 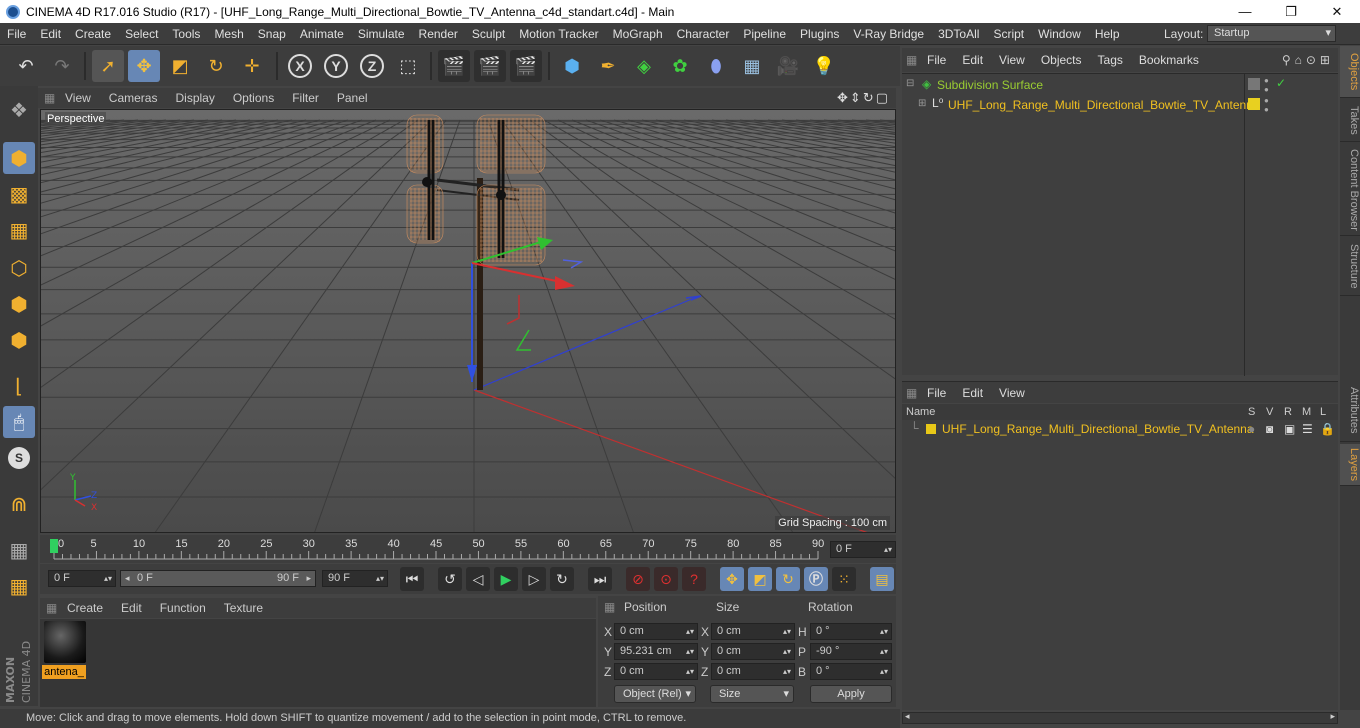 I want to click on viewport-menu-options: Options, so click(x=253, y=98).